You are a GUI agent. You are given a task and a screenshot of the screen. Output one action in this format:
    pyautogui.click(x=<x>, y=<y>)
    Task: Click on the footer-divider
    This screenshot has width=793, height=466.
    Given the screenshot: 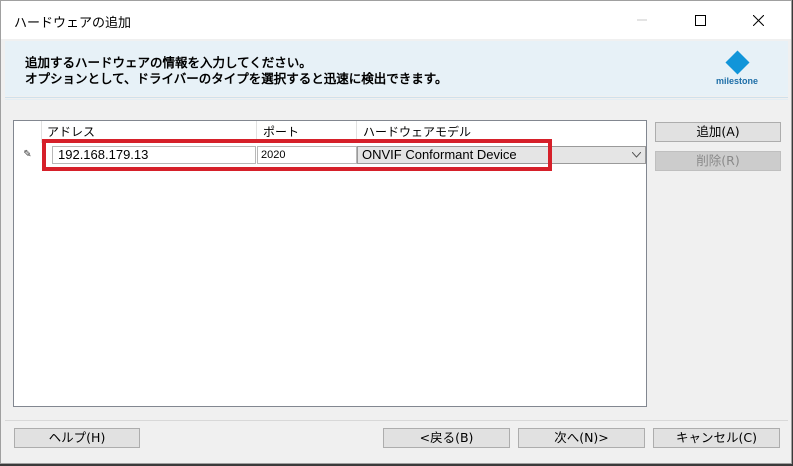 What is the action you would take?
    pyautogui.click(x=396, y=420)
    